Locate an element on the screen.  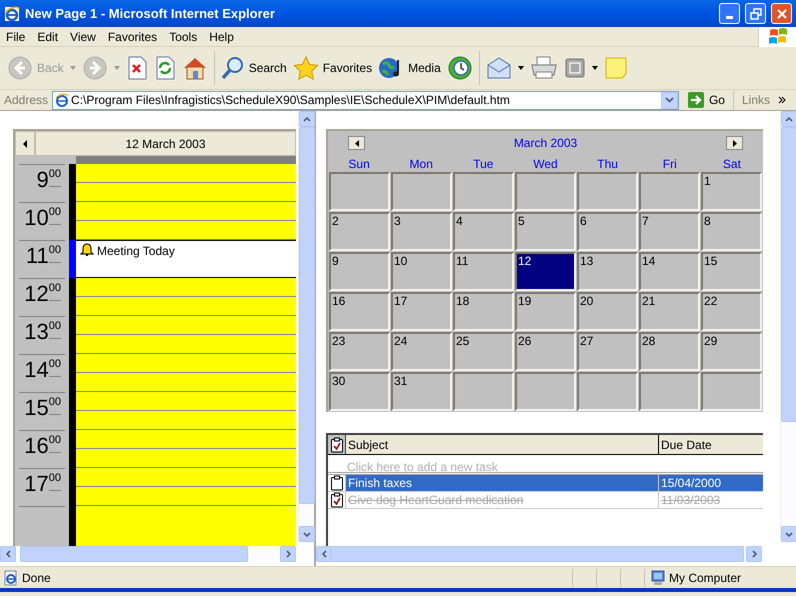
day-cell: 3 is located at coordinates (421, 231).